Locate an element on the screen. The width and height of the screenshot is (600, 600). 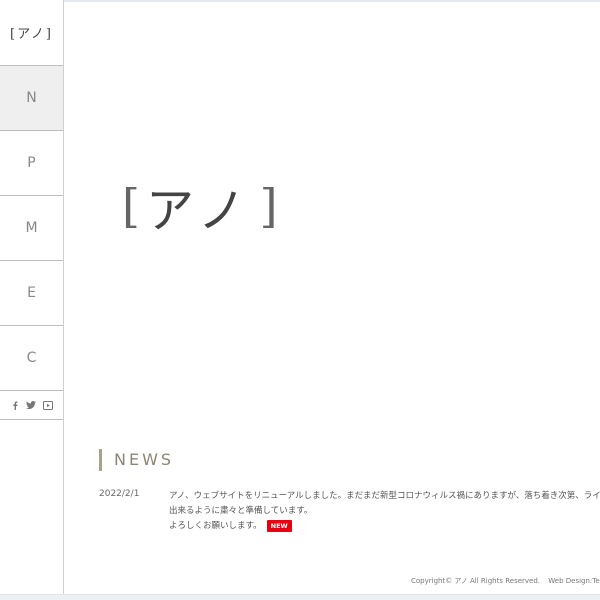
top-border is located at coordinates (300, 1).